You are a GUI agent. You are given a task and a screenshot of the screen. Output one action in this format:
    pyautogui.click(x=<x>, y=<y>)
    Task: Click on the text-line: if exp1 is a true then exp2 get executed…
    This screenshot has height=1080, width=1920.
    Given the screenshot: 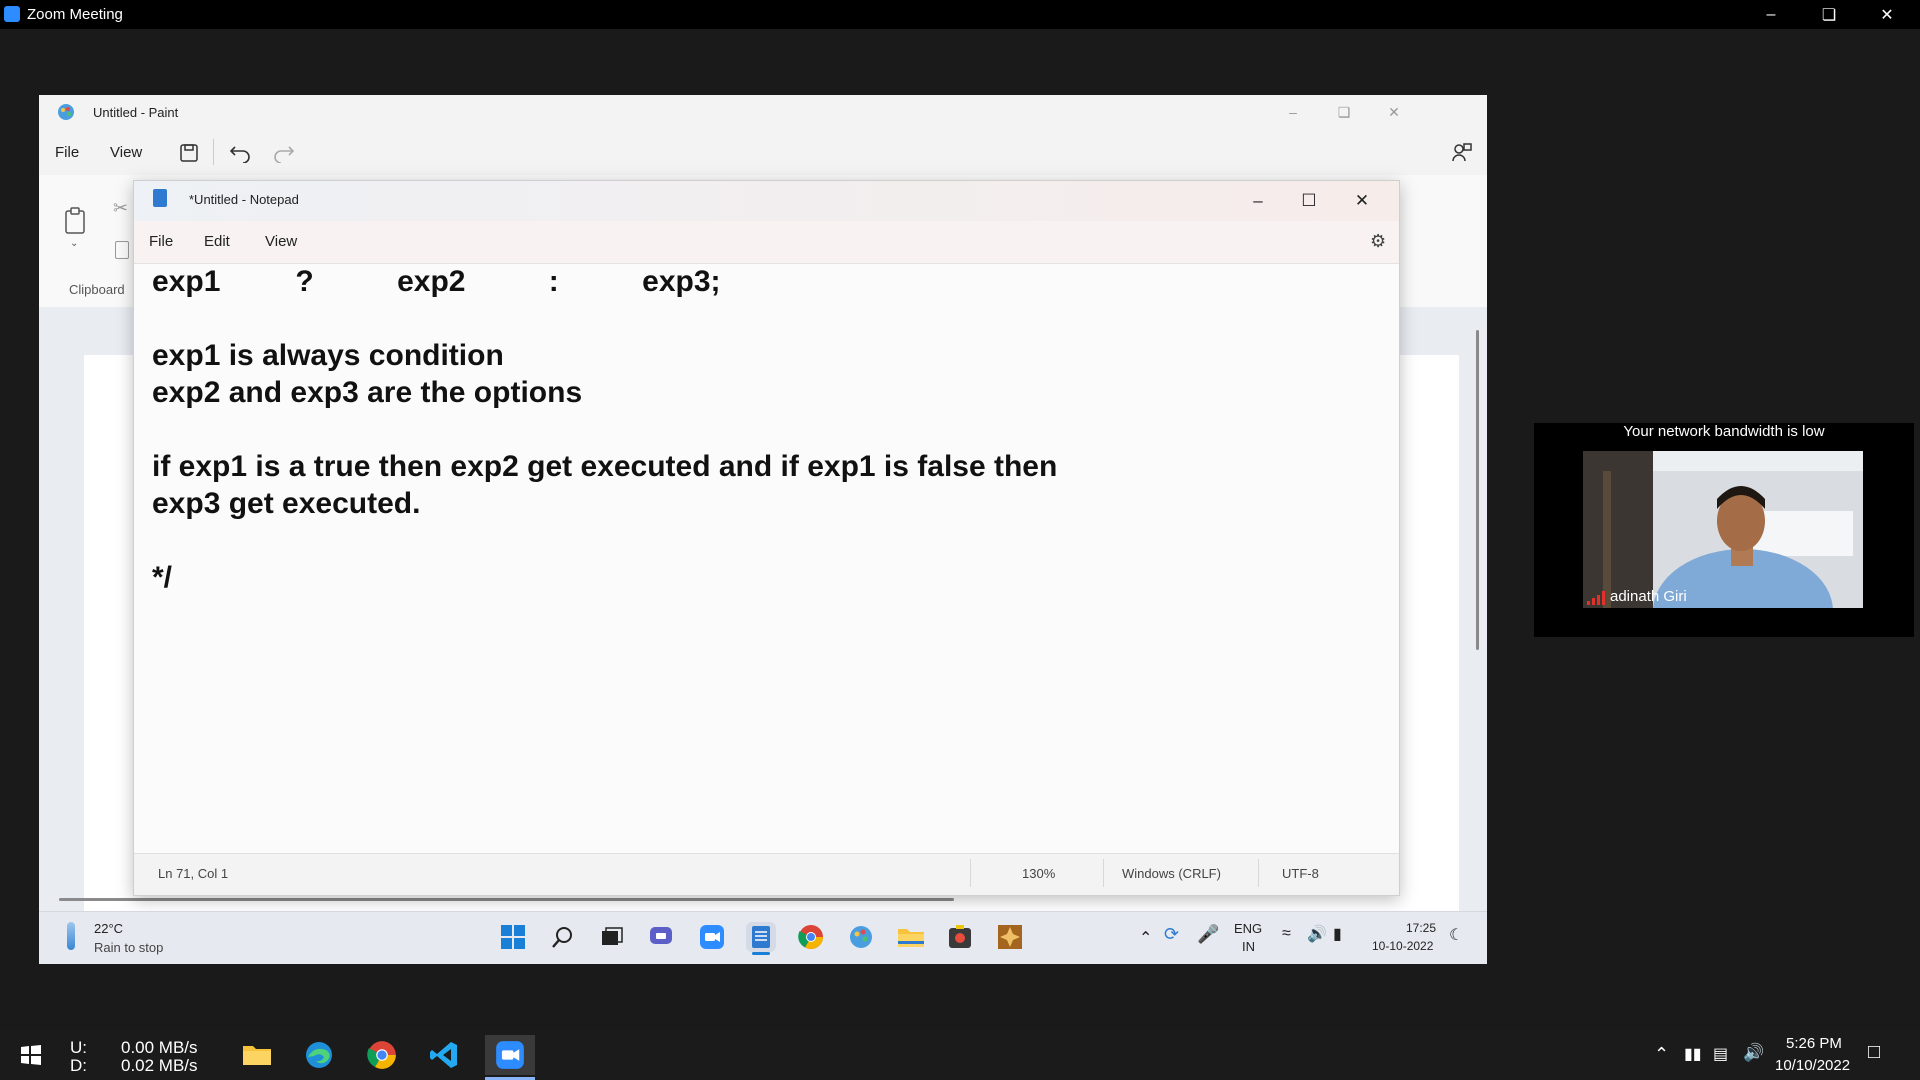 What is the action you would take?
    pyautogui.click(x=605, y=466)
    